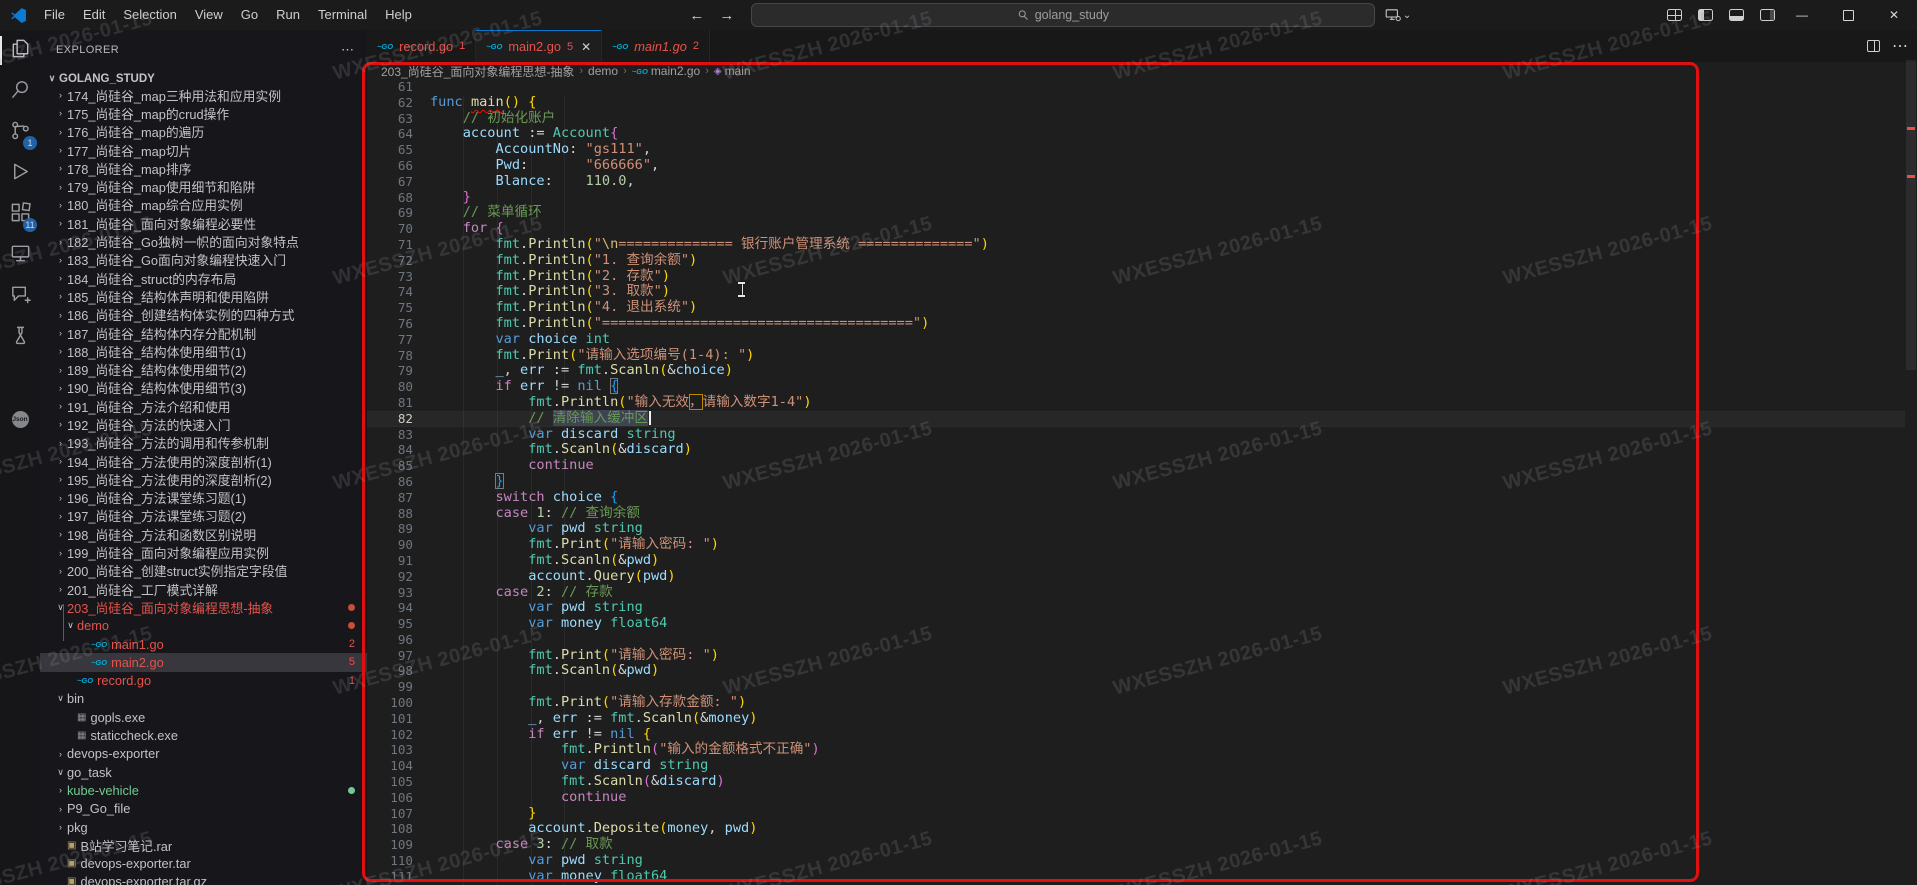 This screenshot has width=1917, height=885. I want to click on line-number: 106, so click(390, 798).